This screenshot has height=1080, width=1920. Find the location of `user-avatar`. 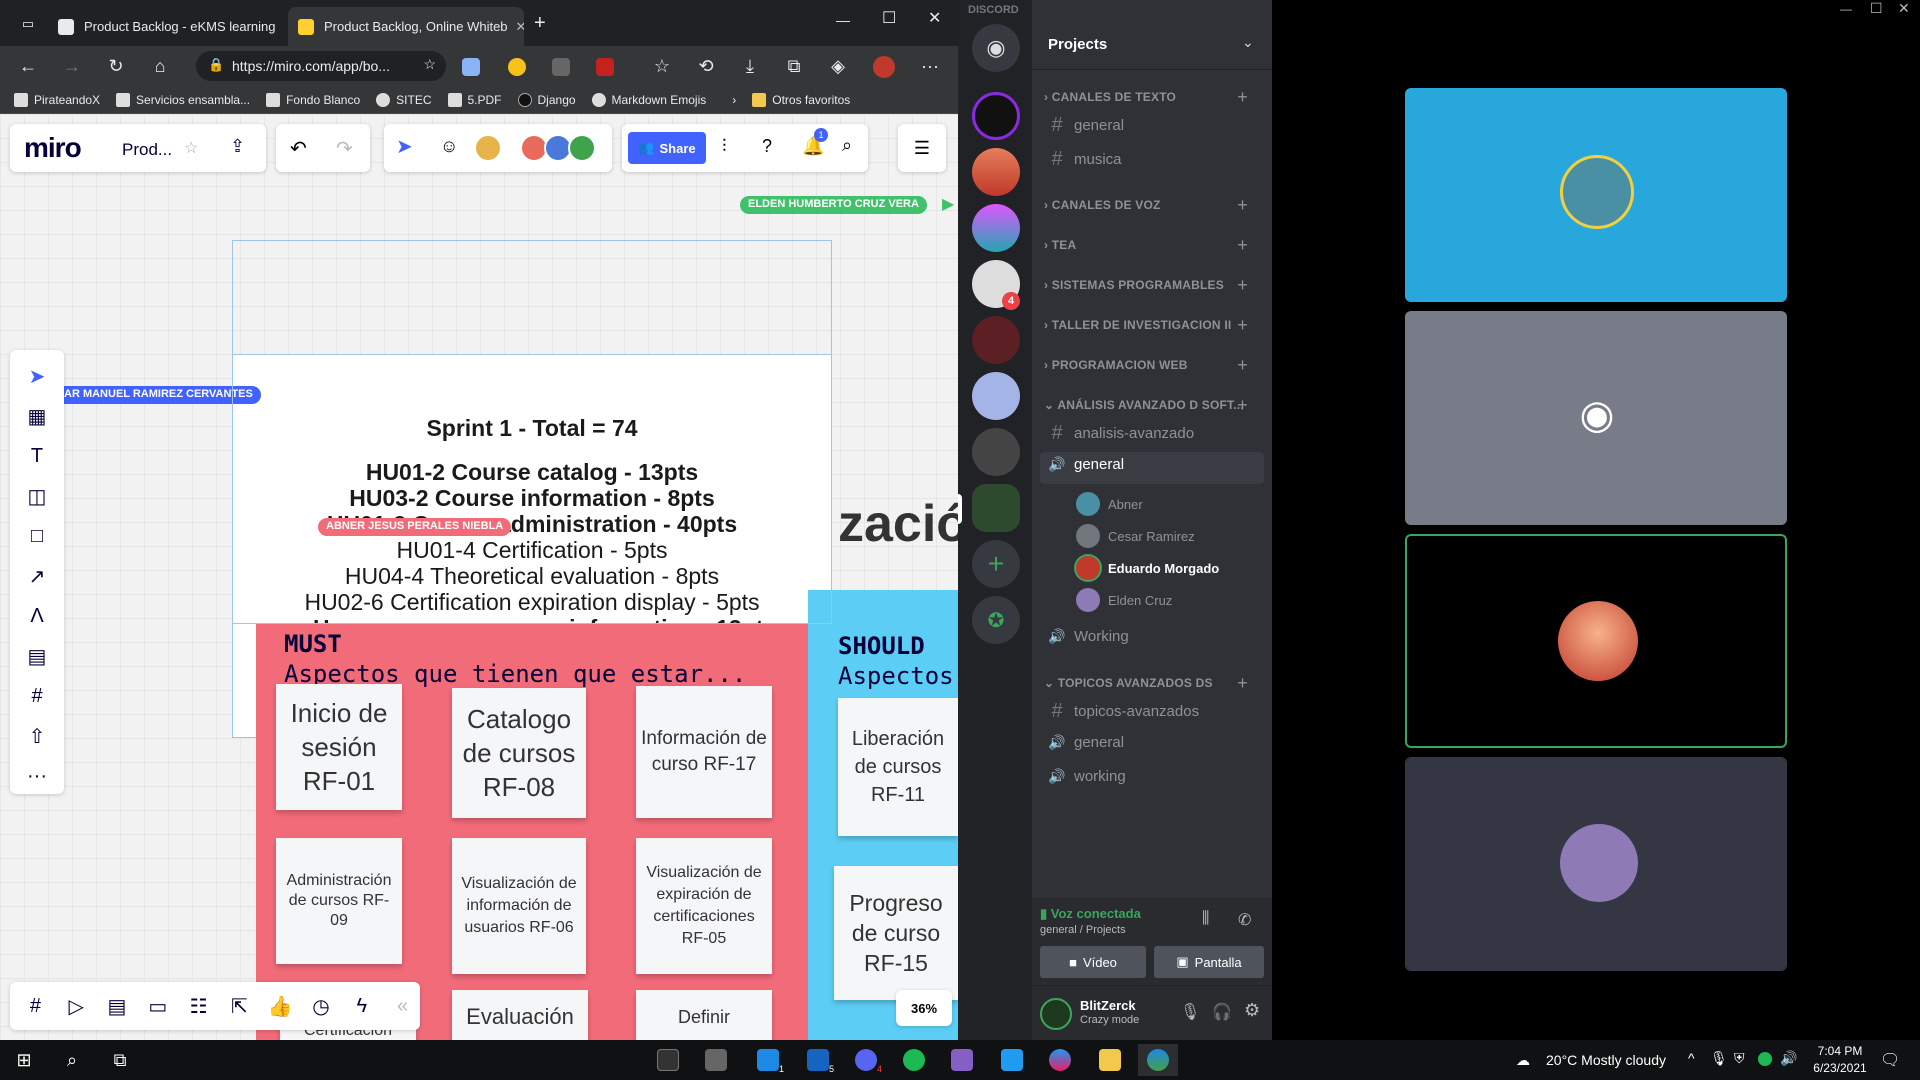

user-avatar is located at coordinates (1056, 1014).